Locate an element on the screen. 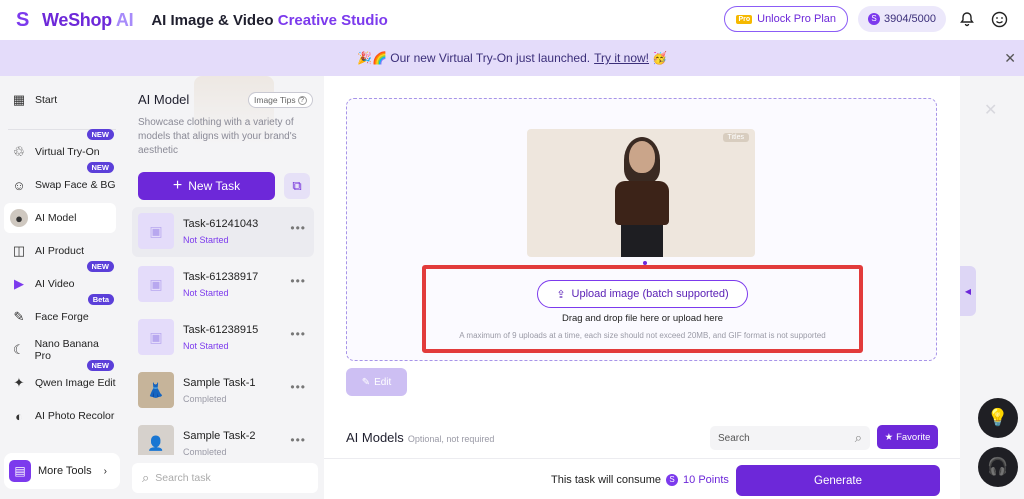 The height and width of the screenshot is (499, 1024). model-search-input: Search ⌕ is located at coordinates (790, 438).